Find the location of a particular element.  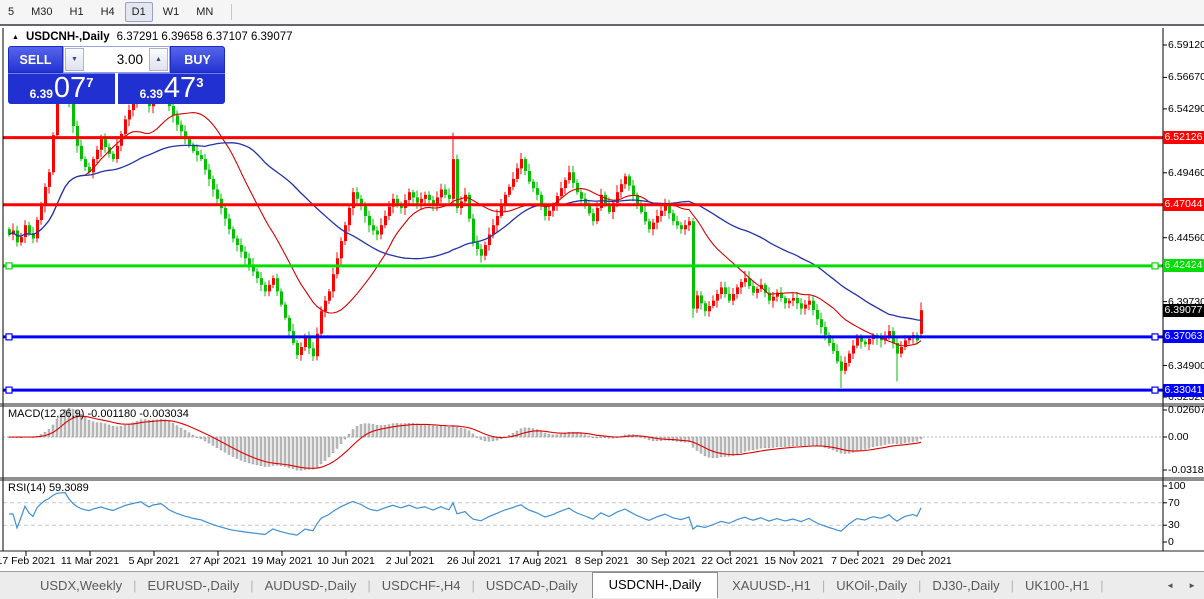

level-price-flag: 6.47044 is located at coordinates (1183, 205).